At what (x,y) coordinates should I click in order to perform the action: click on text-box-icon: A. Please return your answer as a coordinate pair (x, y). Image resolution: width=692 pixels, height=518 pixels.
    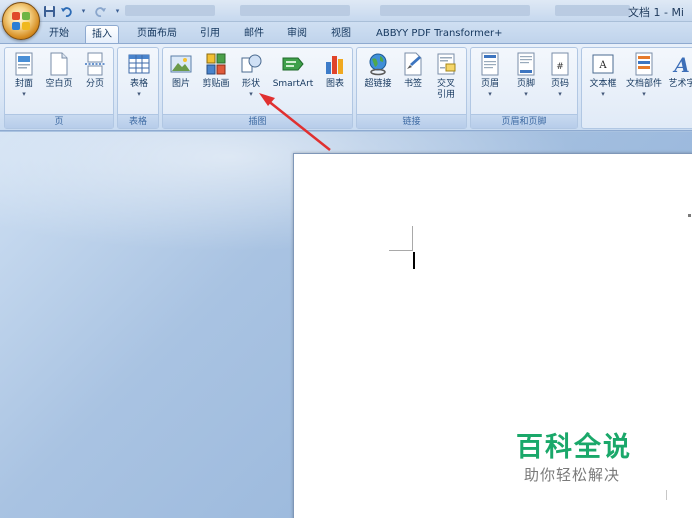
    Looking at the image, I should click on (603, 64).